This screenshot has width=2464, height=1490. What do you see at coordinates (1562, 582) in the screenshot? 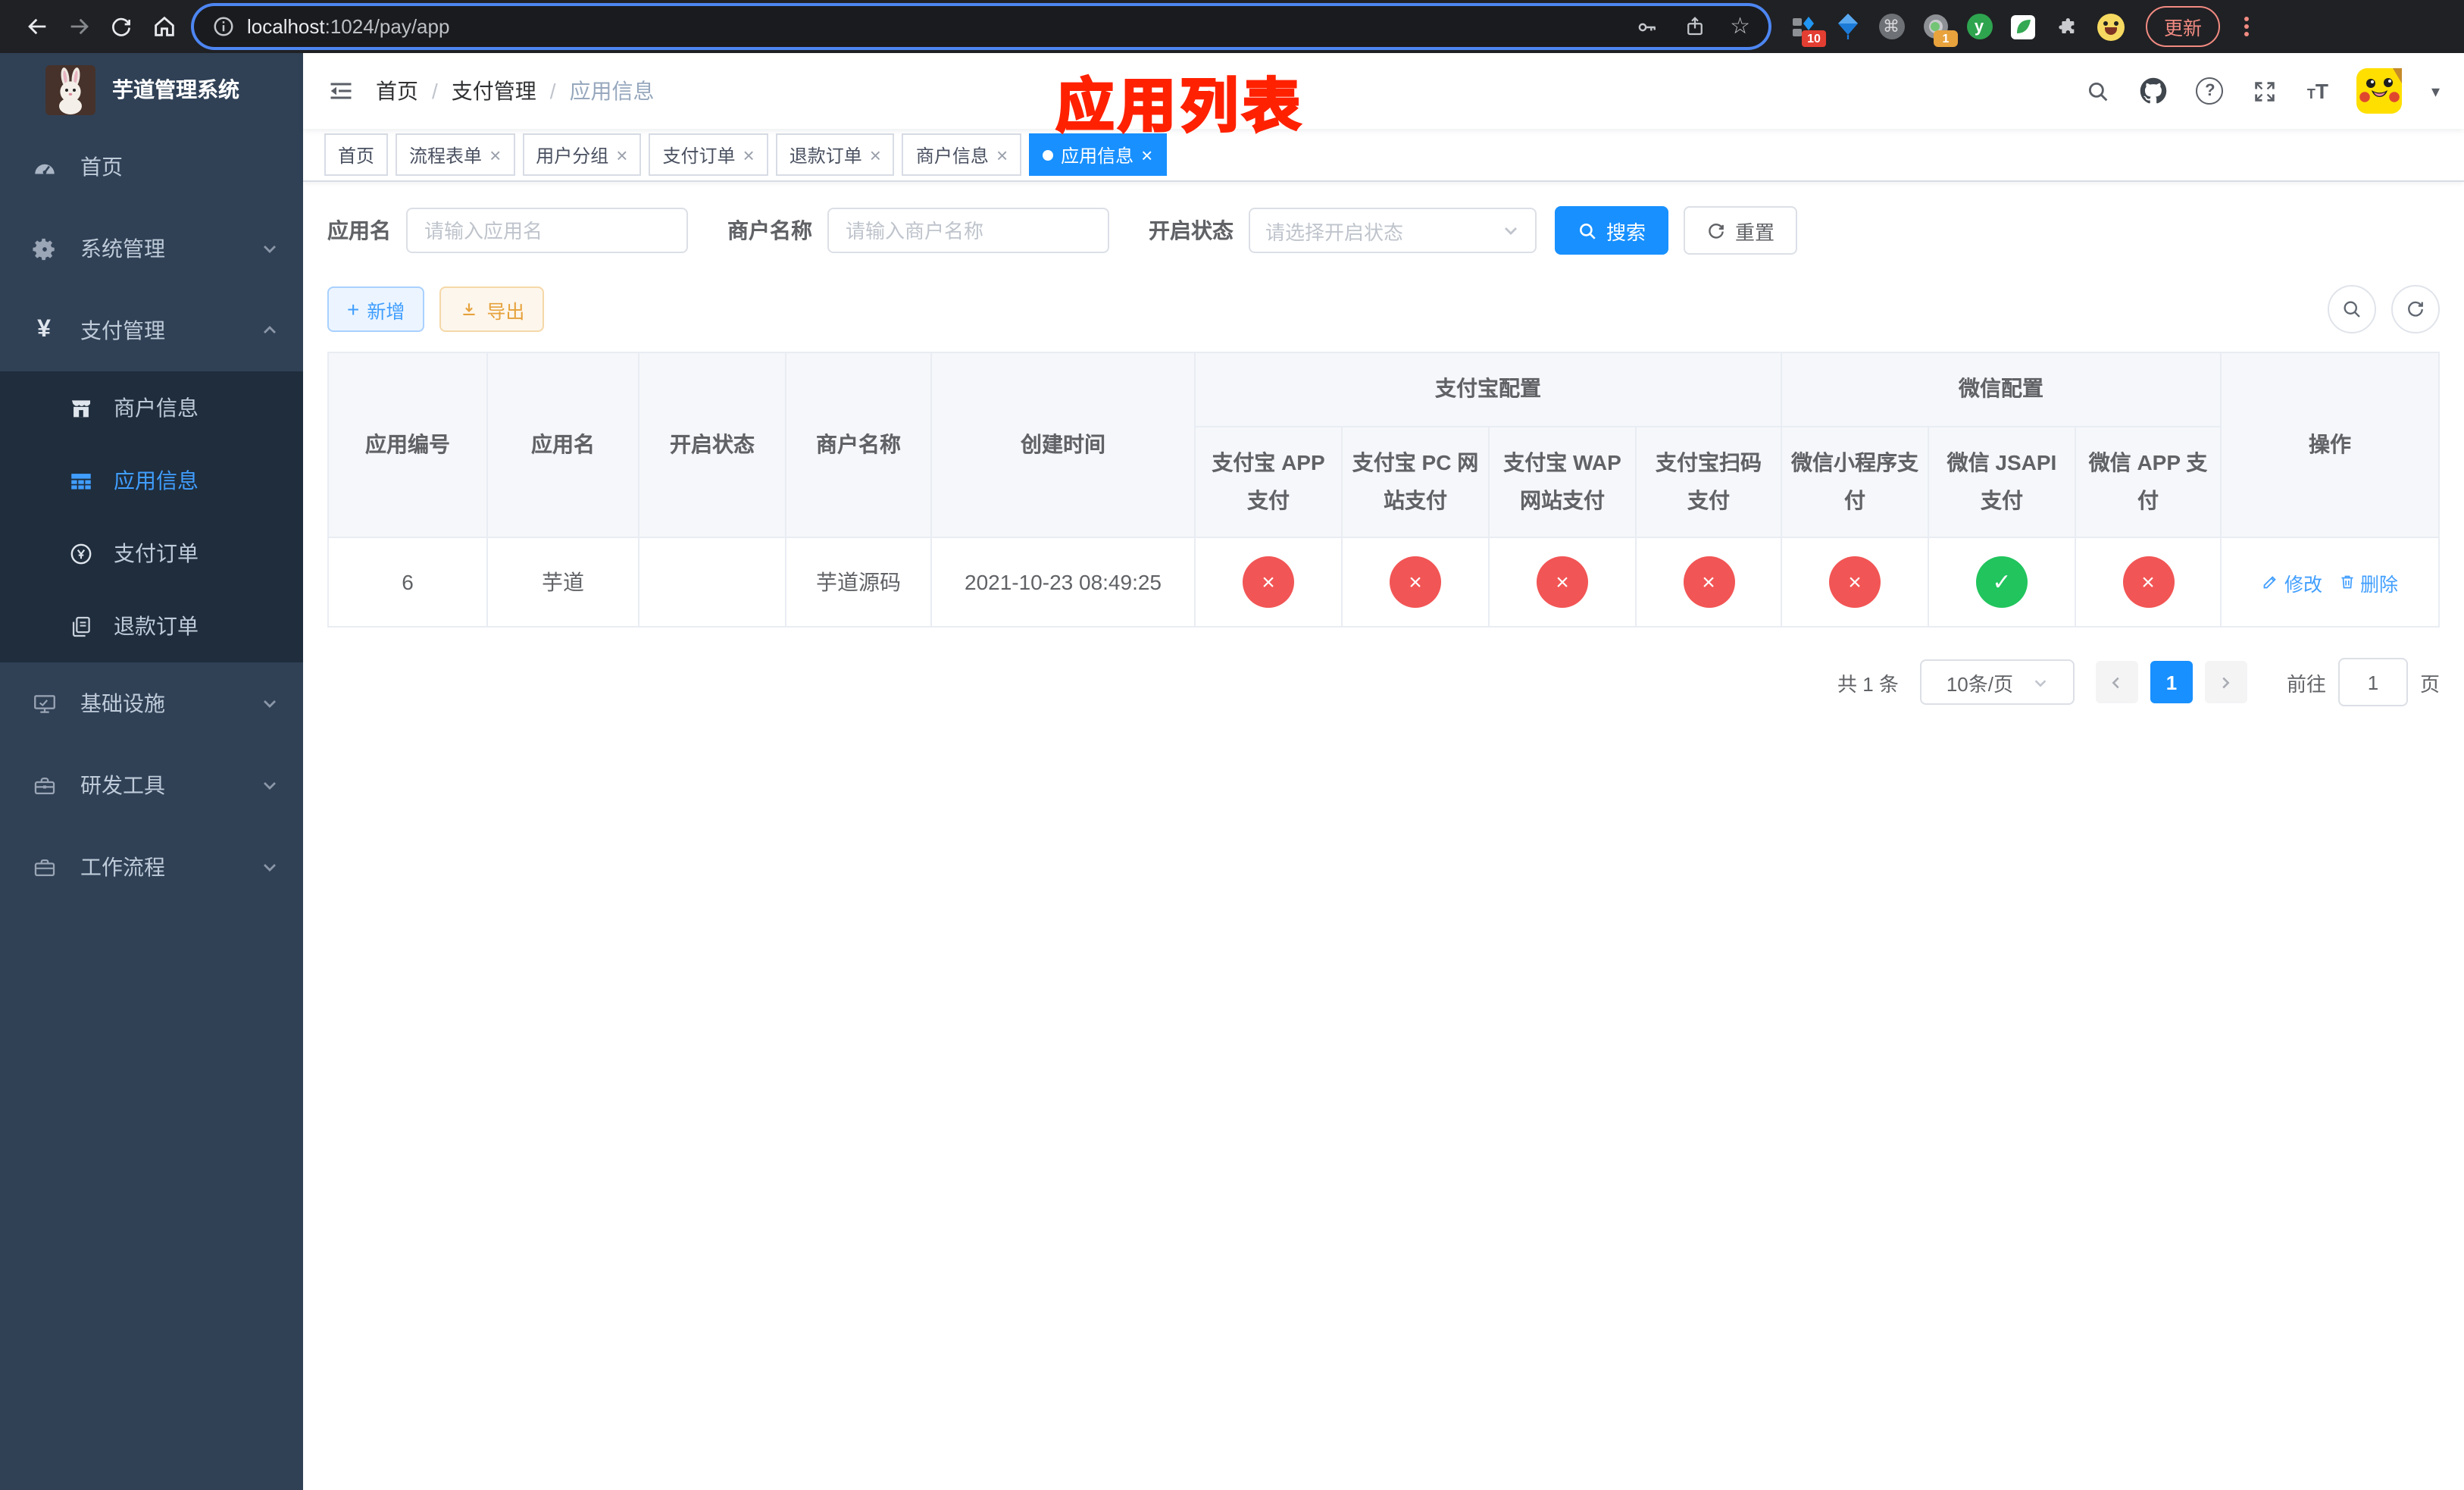
I see `alipay-wap-status-icon: ×` at bounding box center [1562, 582].